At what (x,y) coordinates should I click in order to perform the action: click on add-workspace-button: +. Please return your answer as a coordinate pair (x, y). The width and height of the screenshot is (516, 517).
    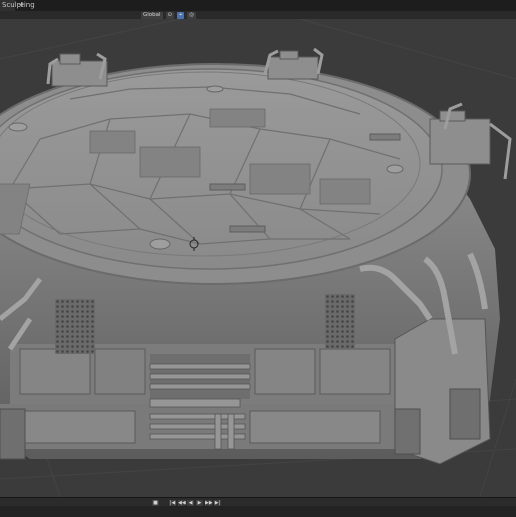
    Looking at the image, I should click on (21, 5).